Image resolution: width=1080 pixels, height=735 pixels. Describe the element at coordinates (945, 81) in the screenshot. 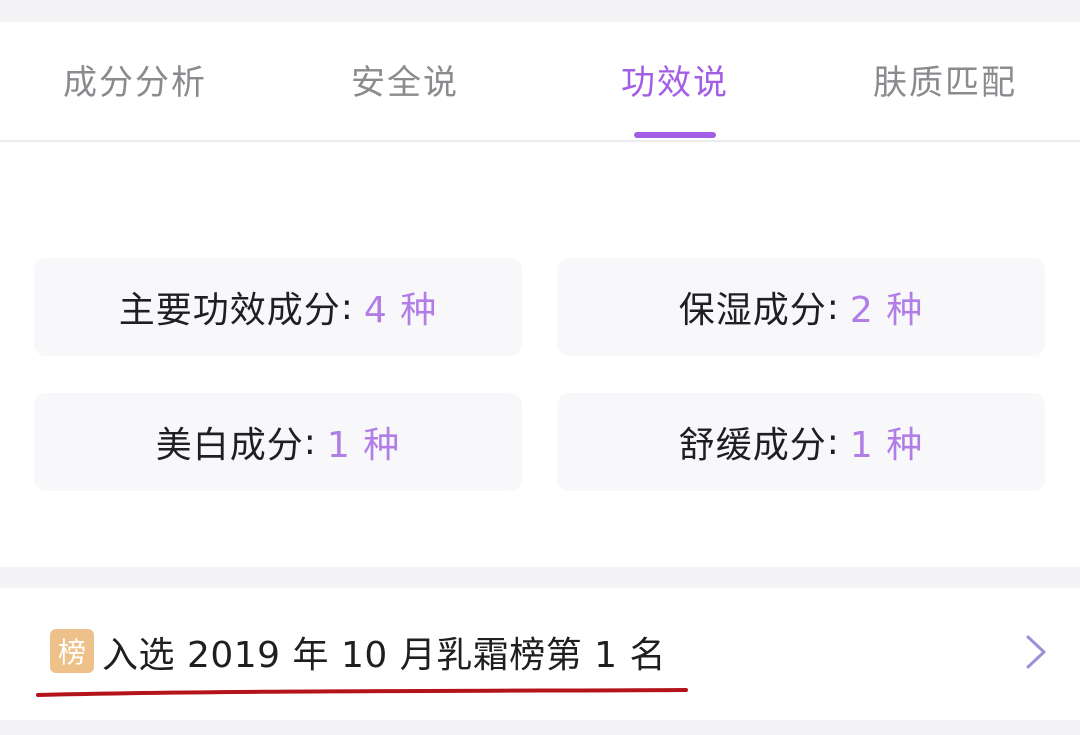

I see `tab-skin-match: 肤质匹配` at that location.